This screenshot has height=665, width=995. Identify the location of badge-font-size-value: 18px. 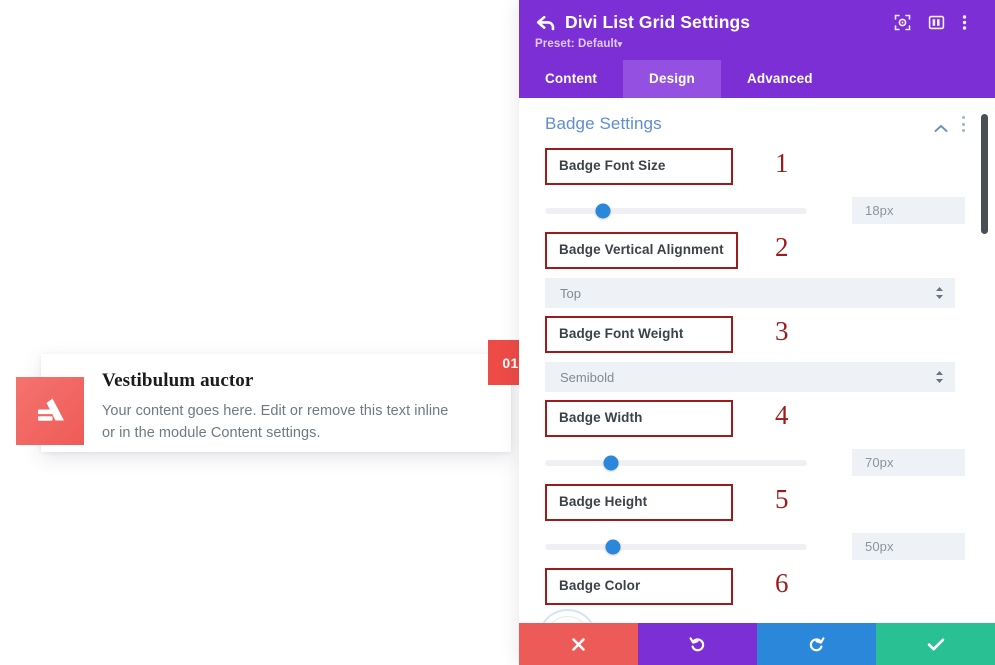
(908, 210).